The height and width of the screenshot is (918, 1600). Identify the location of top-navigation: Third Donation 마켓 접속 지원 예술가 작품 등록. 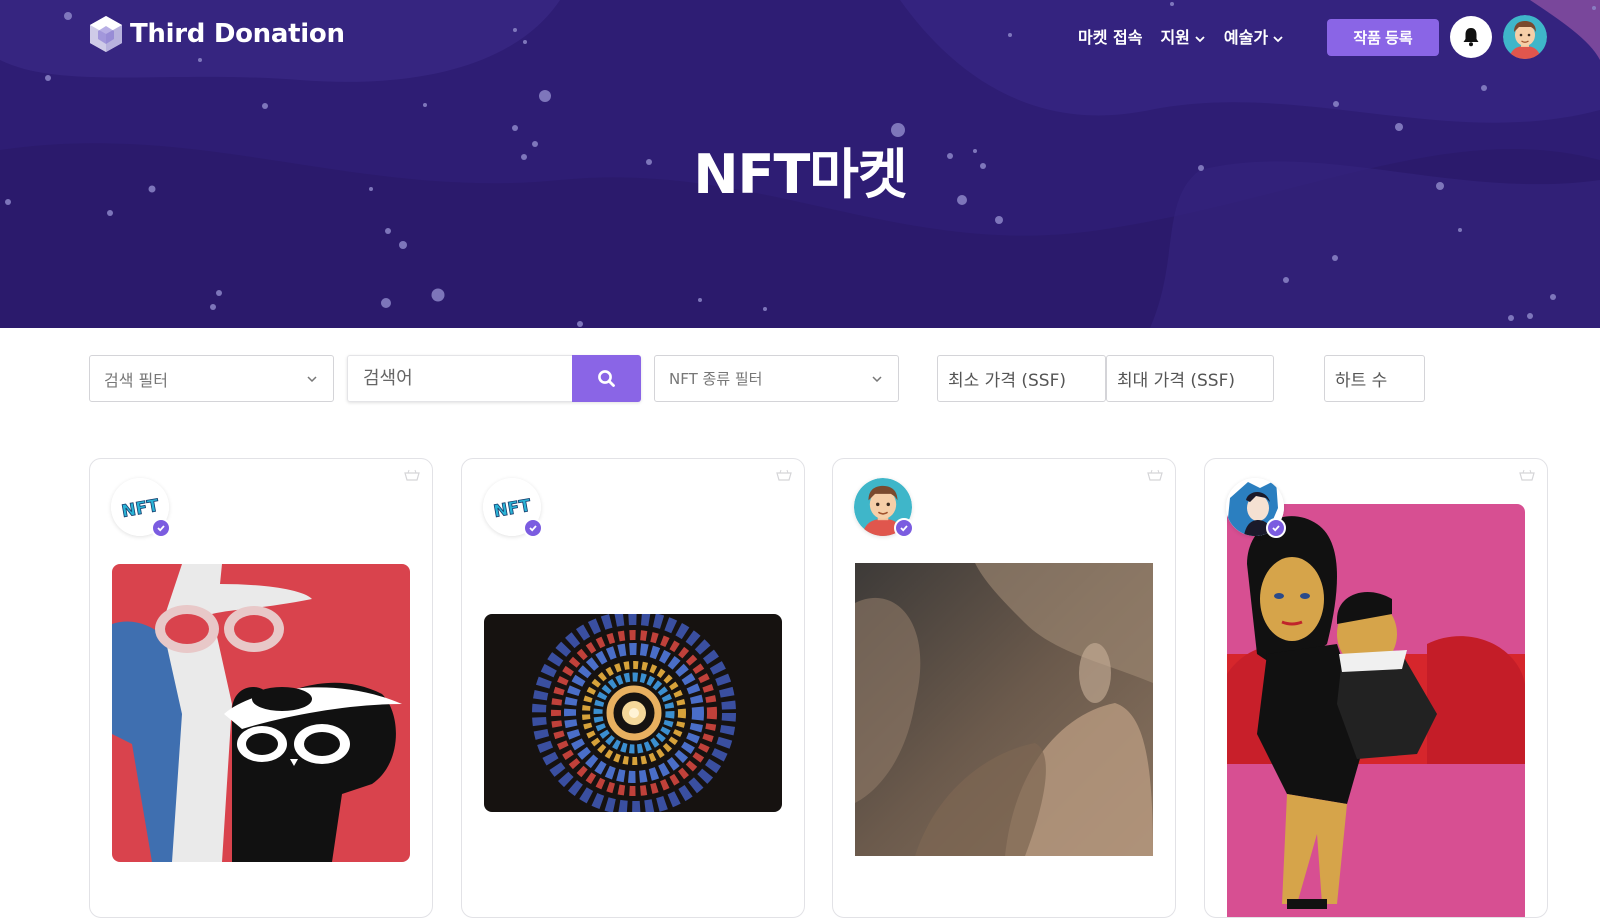
(800, 36).